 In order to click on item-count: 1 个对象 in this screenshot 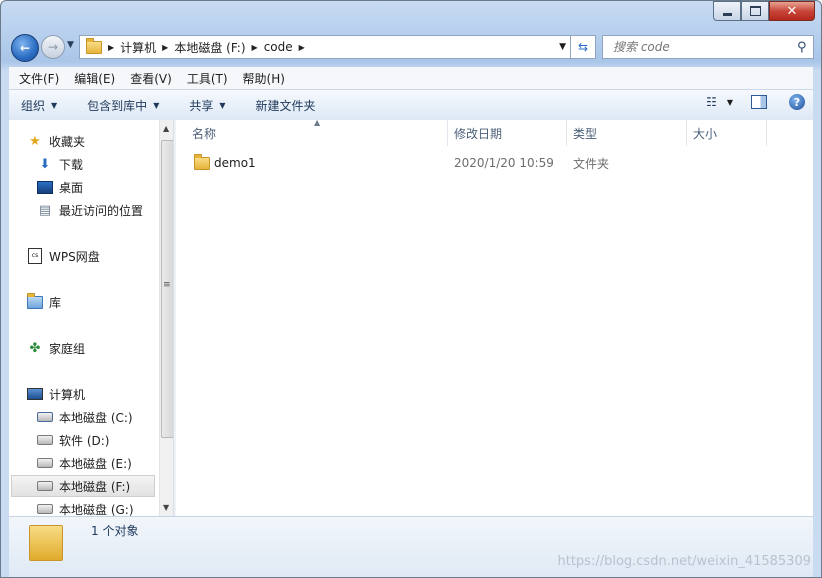, I will do `click(115, 531)`.